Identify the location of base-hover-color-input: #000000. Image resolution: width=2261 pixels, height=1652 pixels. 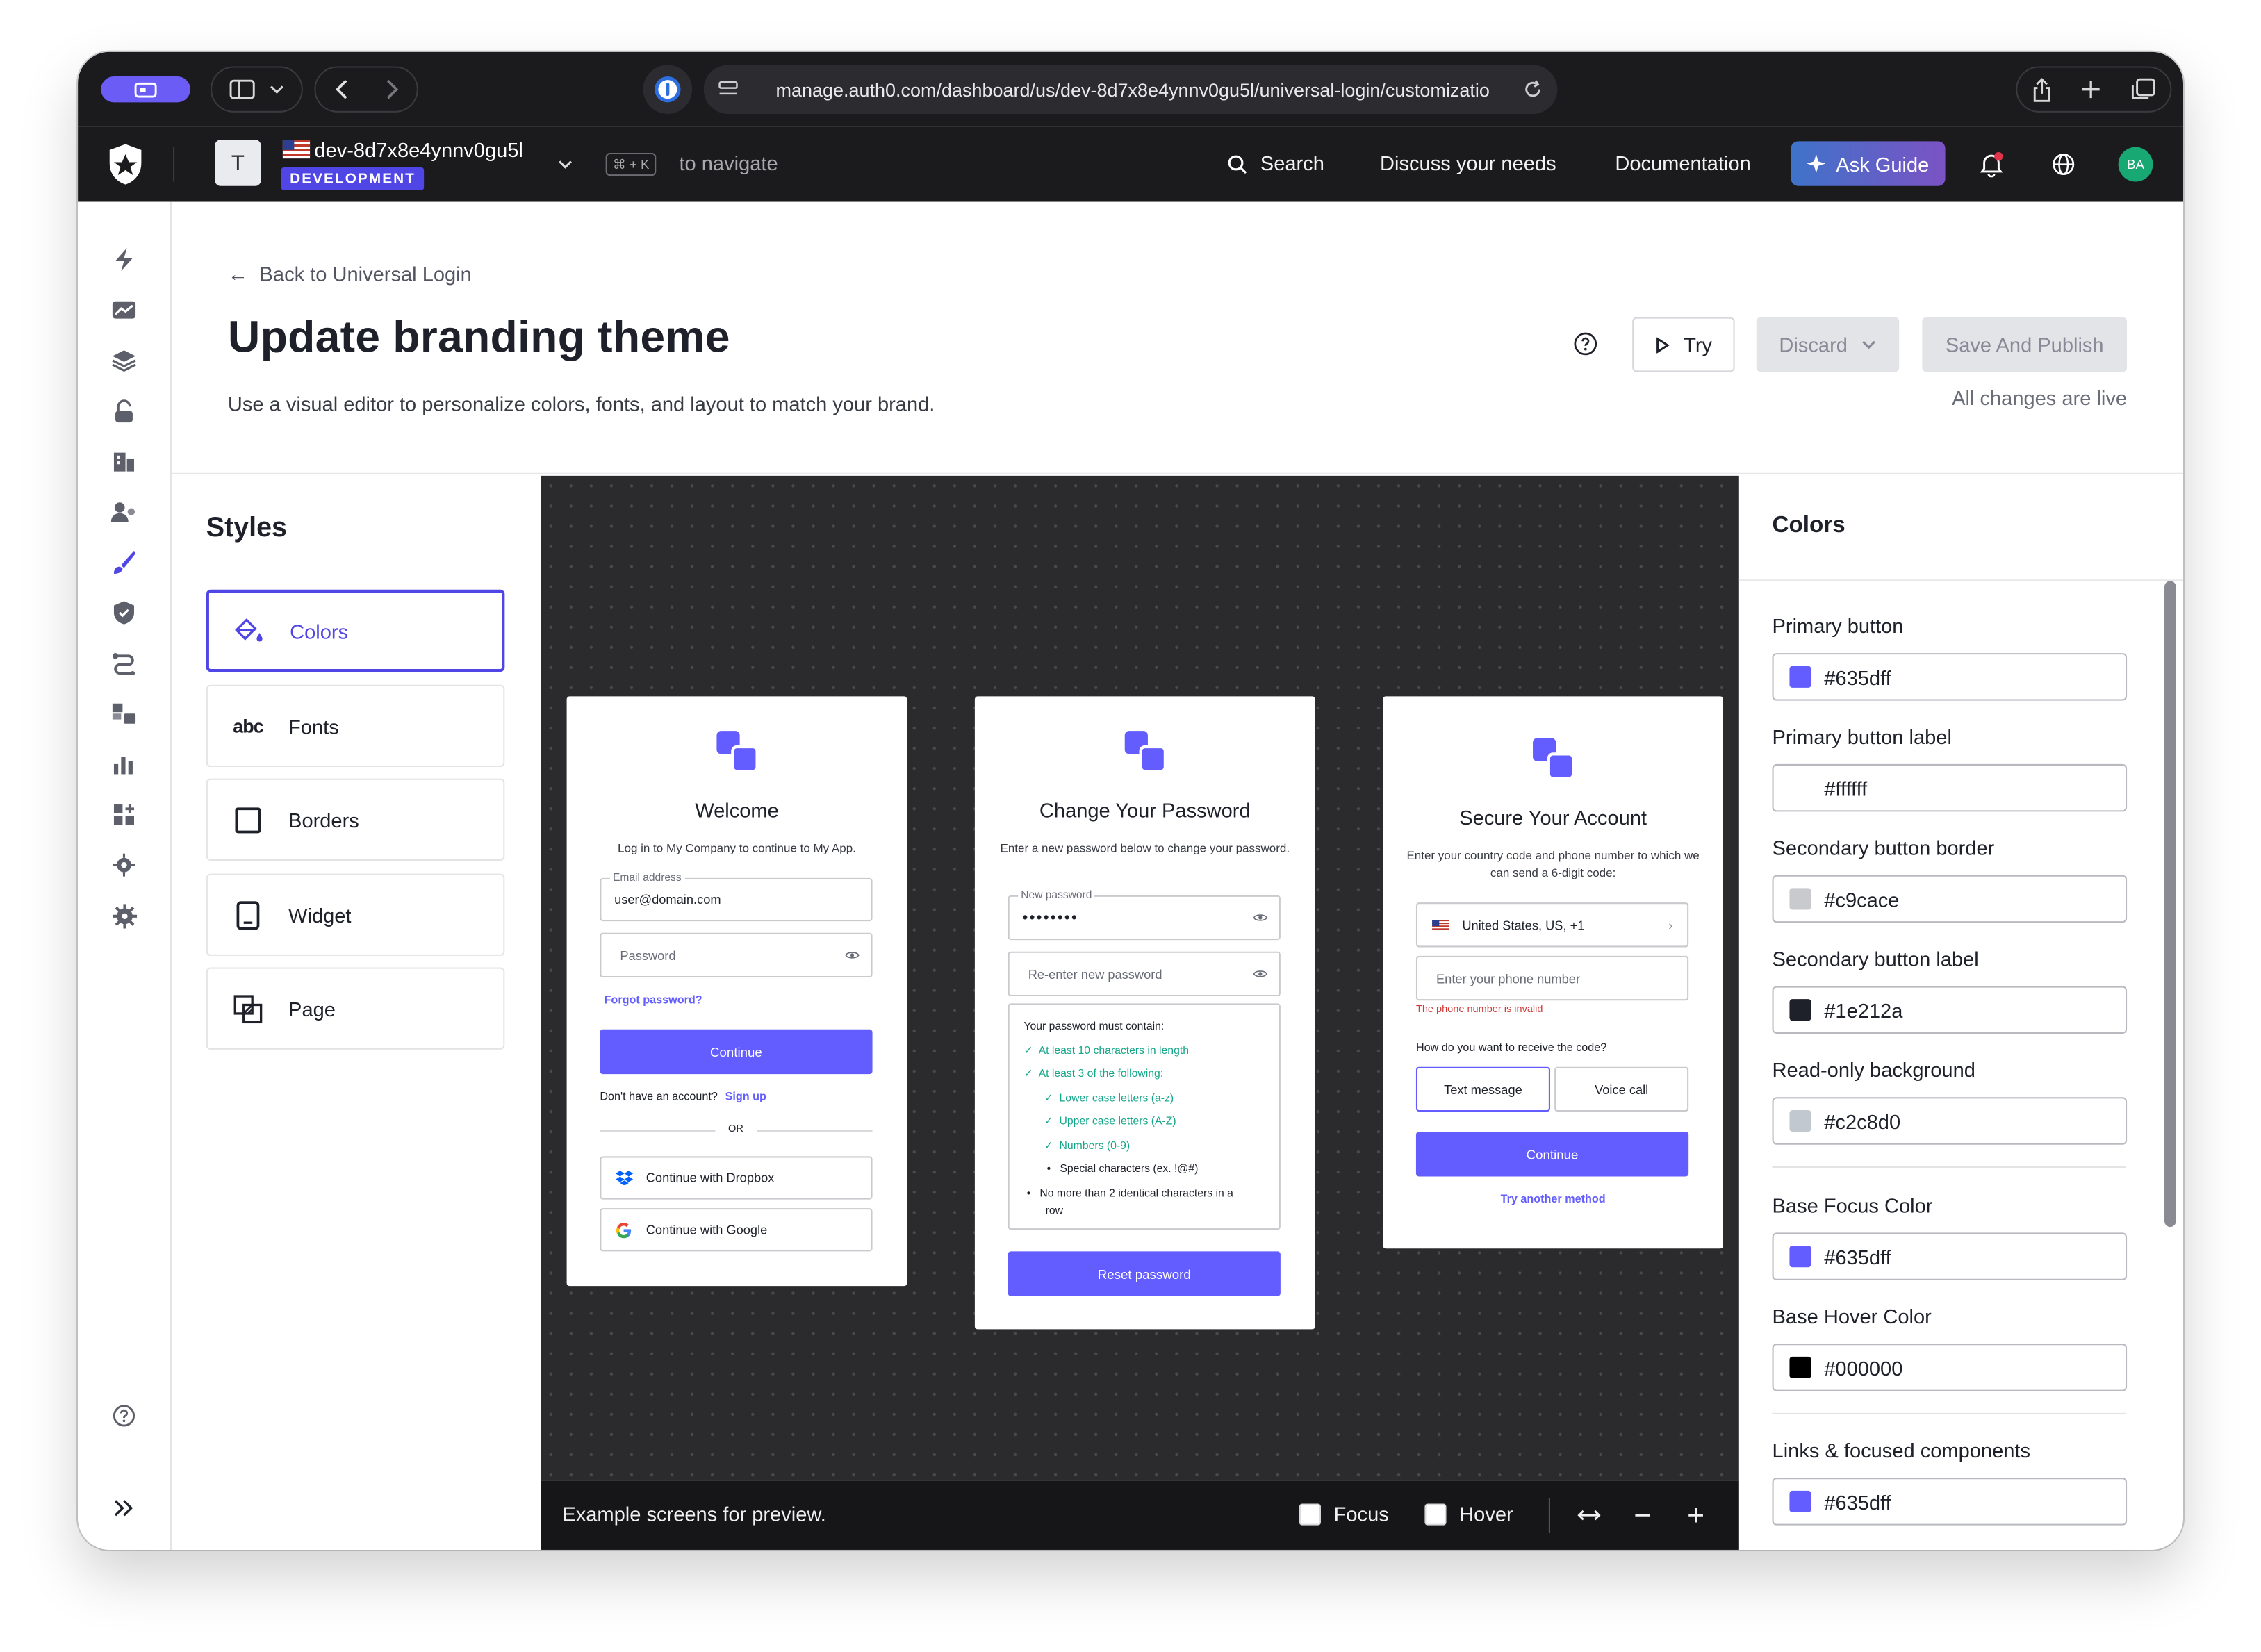
(1950, 1367).